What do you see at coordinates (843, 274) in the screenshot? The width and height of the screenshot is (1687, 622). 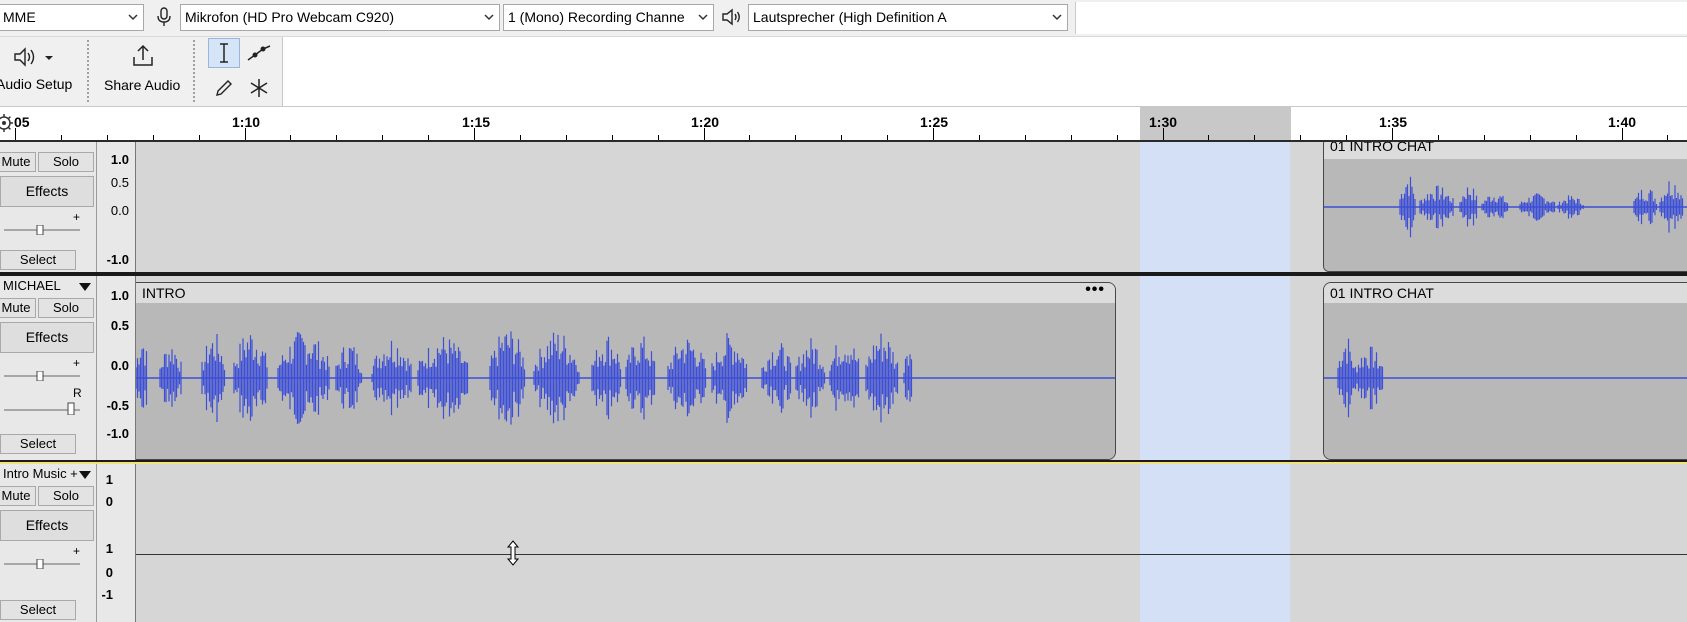 I see `track-separator` at bounding box center [843, 274].